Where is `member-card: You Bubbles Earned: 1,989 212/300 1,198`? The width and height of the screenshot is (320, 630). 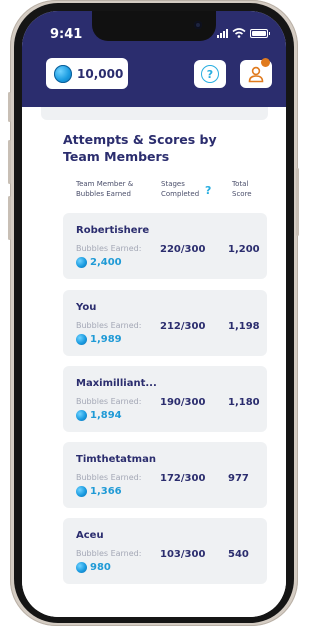
member-card: You Bubbles Earned: 1,989 212/300 1,198 is located at coordinates (165, 323).